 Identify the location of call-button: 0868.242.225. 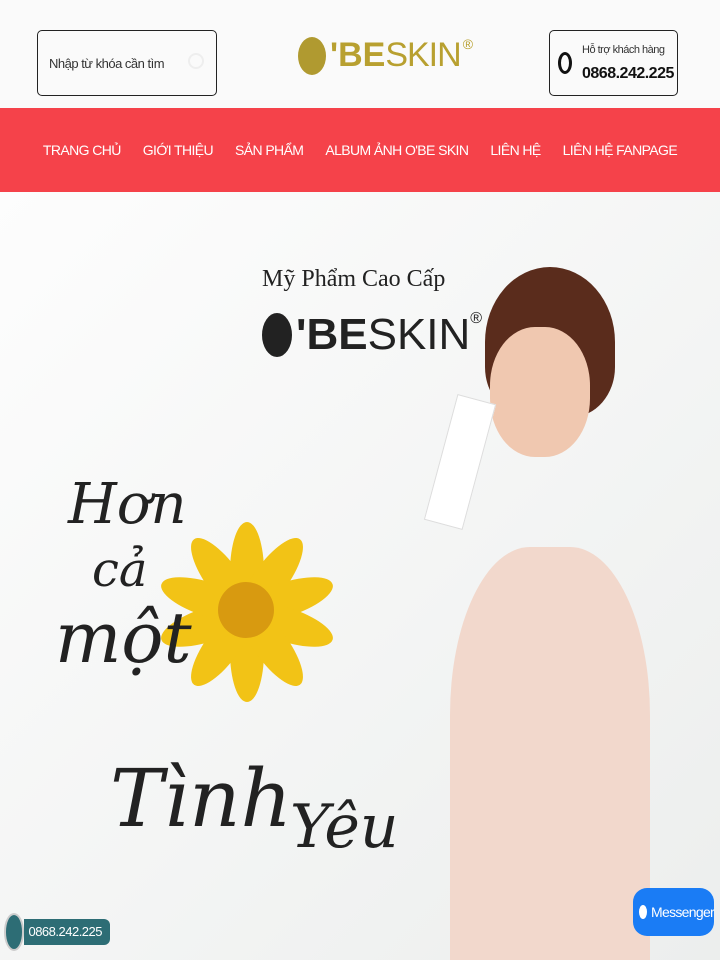
(57, 932).